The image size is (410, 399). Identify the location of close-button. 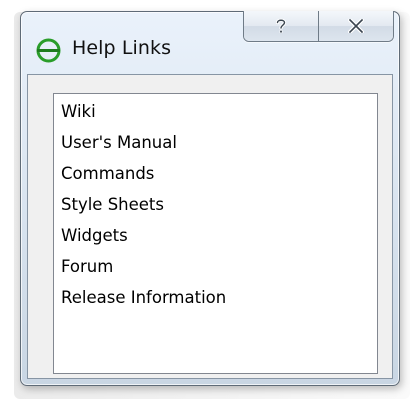
(355, 26).